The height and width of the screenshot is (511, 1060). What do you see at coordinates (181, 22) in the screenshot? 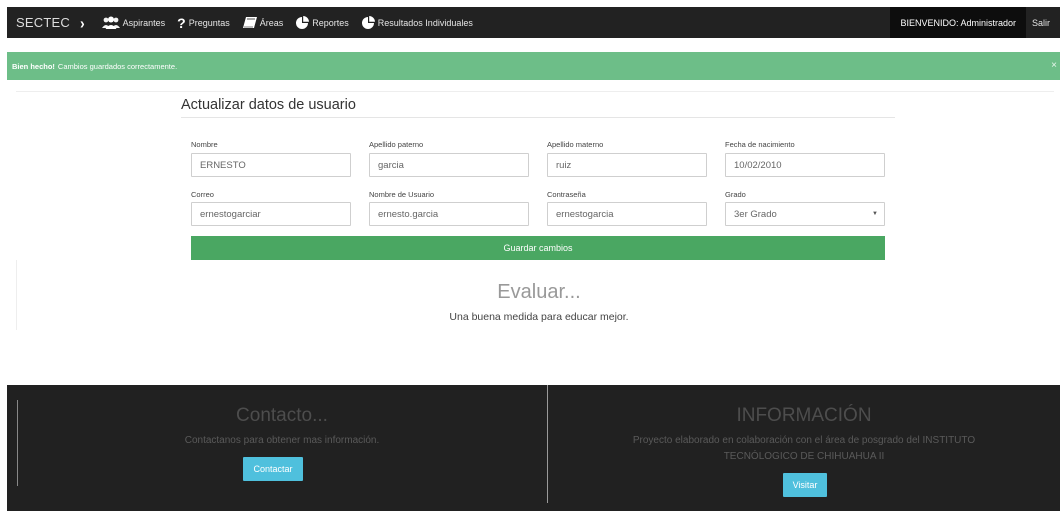
I see `question-icon: ?` at bounding box center [181, 22].